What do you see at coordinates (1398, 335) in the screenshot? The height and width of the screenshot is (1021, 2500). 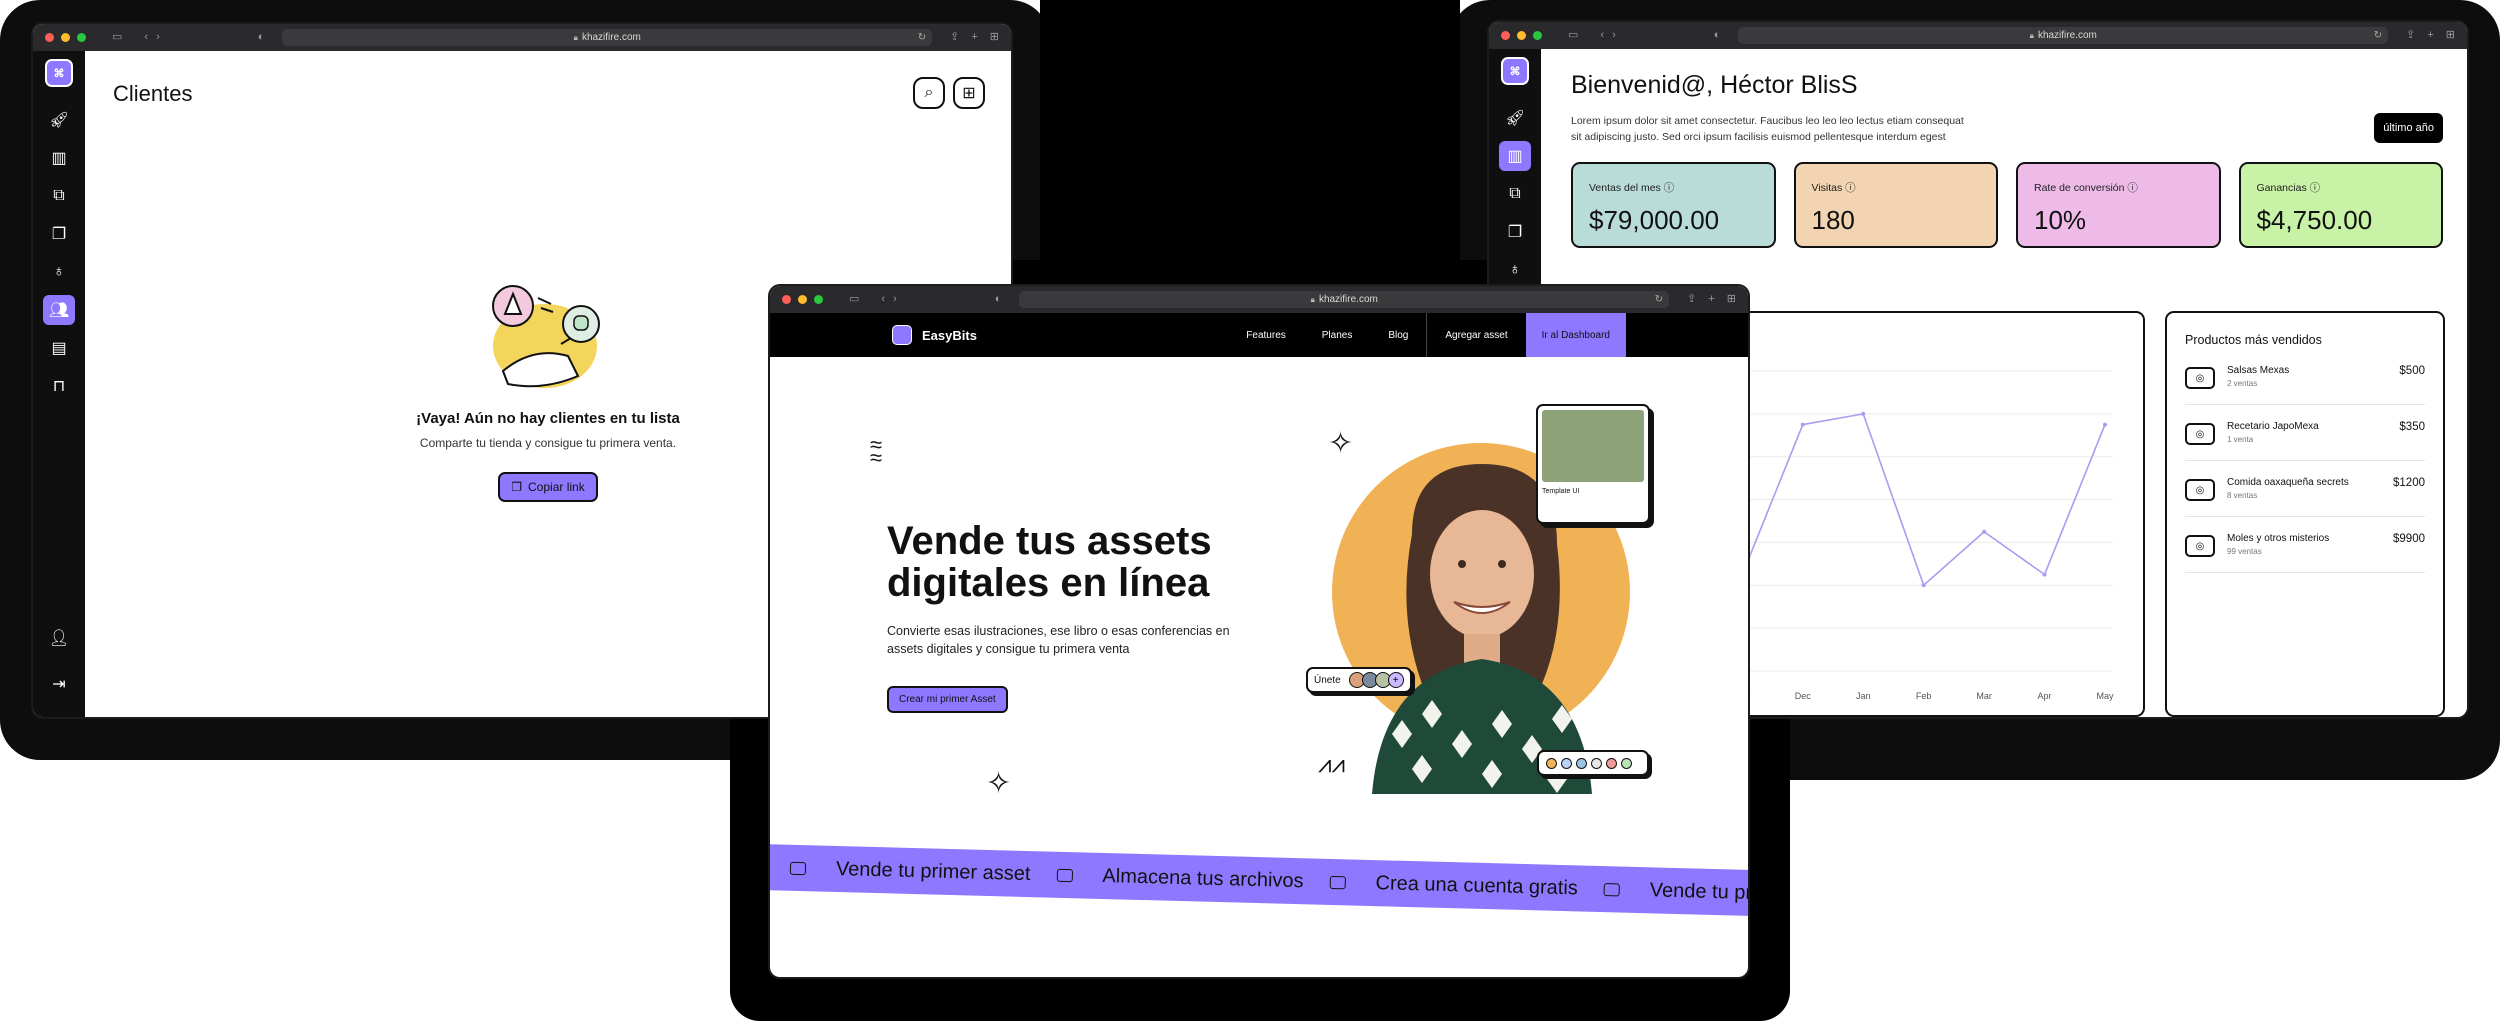 I see `nav-blog: Blog` at bounding box center [1398, 335].